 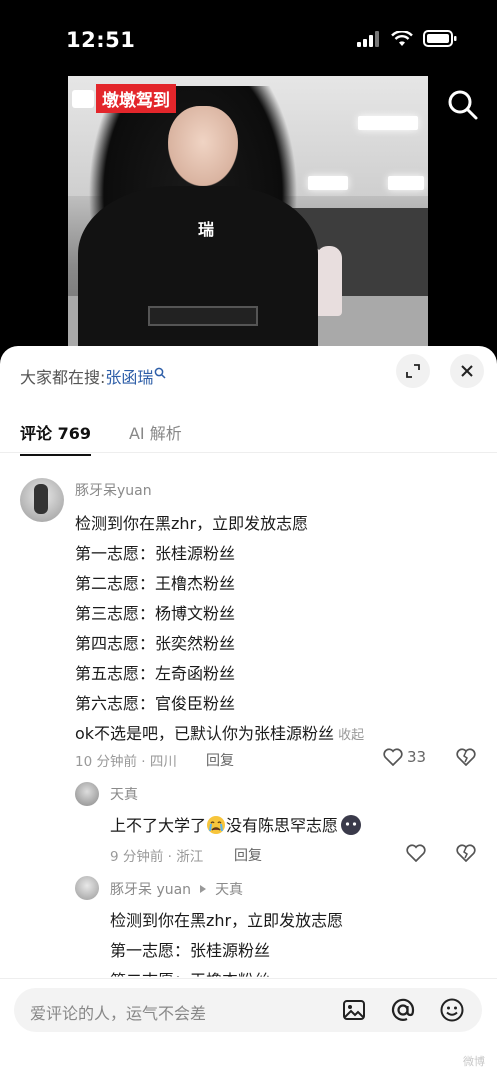 I want to click on comment-text-line: 第三志愿：杨博文粉丝, so click(x=155, y=613).